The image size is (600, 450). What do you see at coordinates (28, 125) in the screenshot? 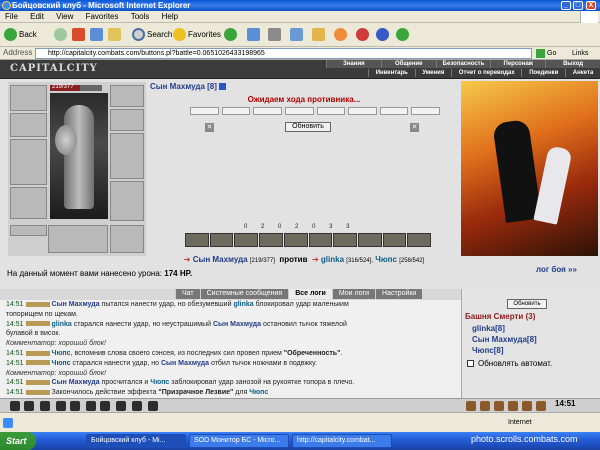
I see `earring-slot` at bounding box center [28, 125].